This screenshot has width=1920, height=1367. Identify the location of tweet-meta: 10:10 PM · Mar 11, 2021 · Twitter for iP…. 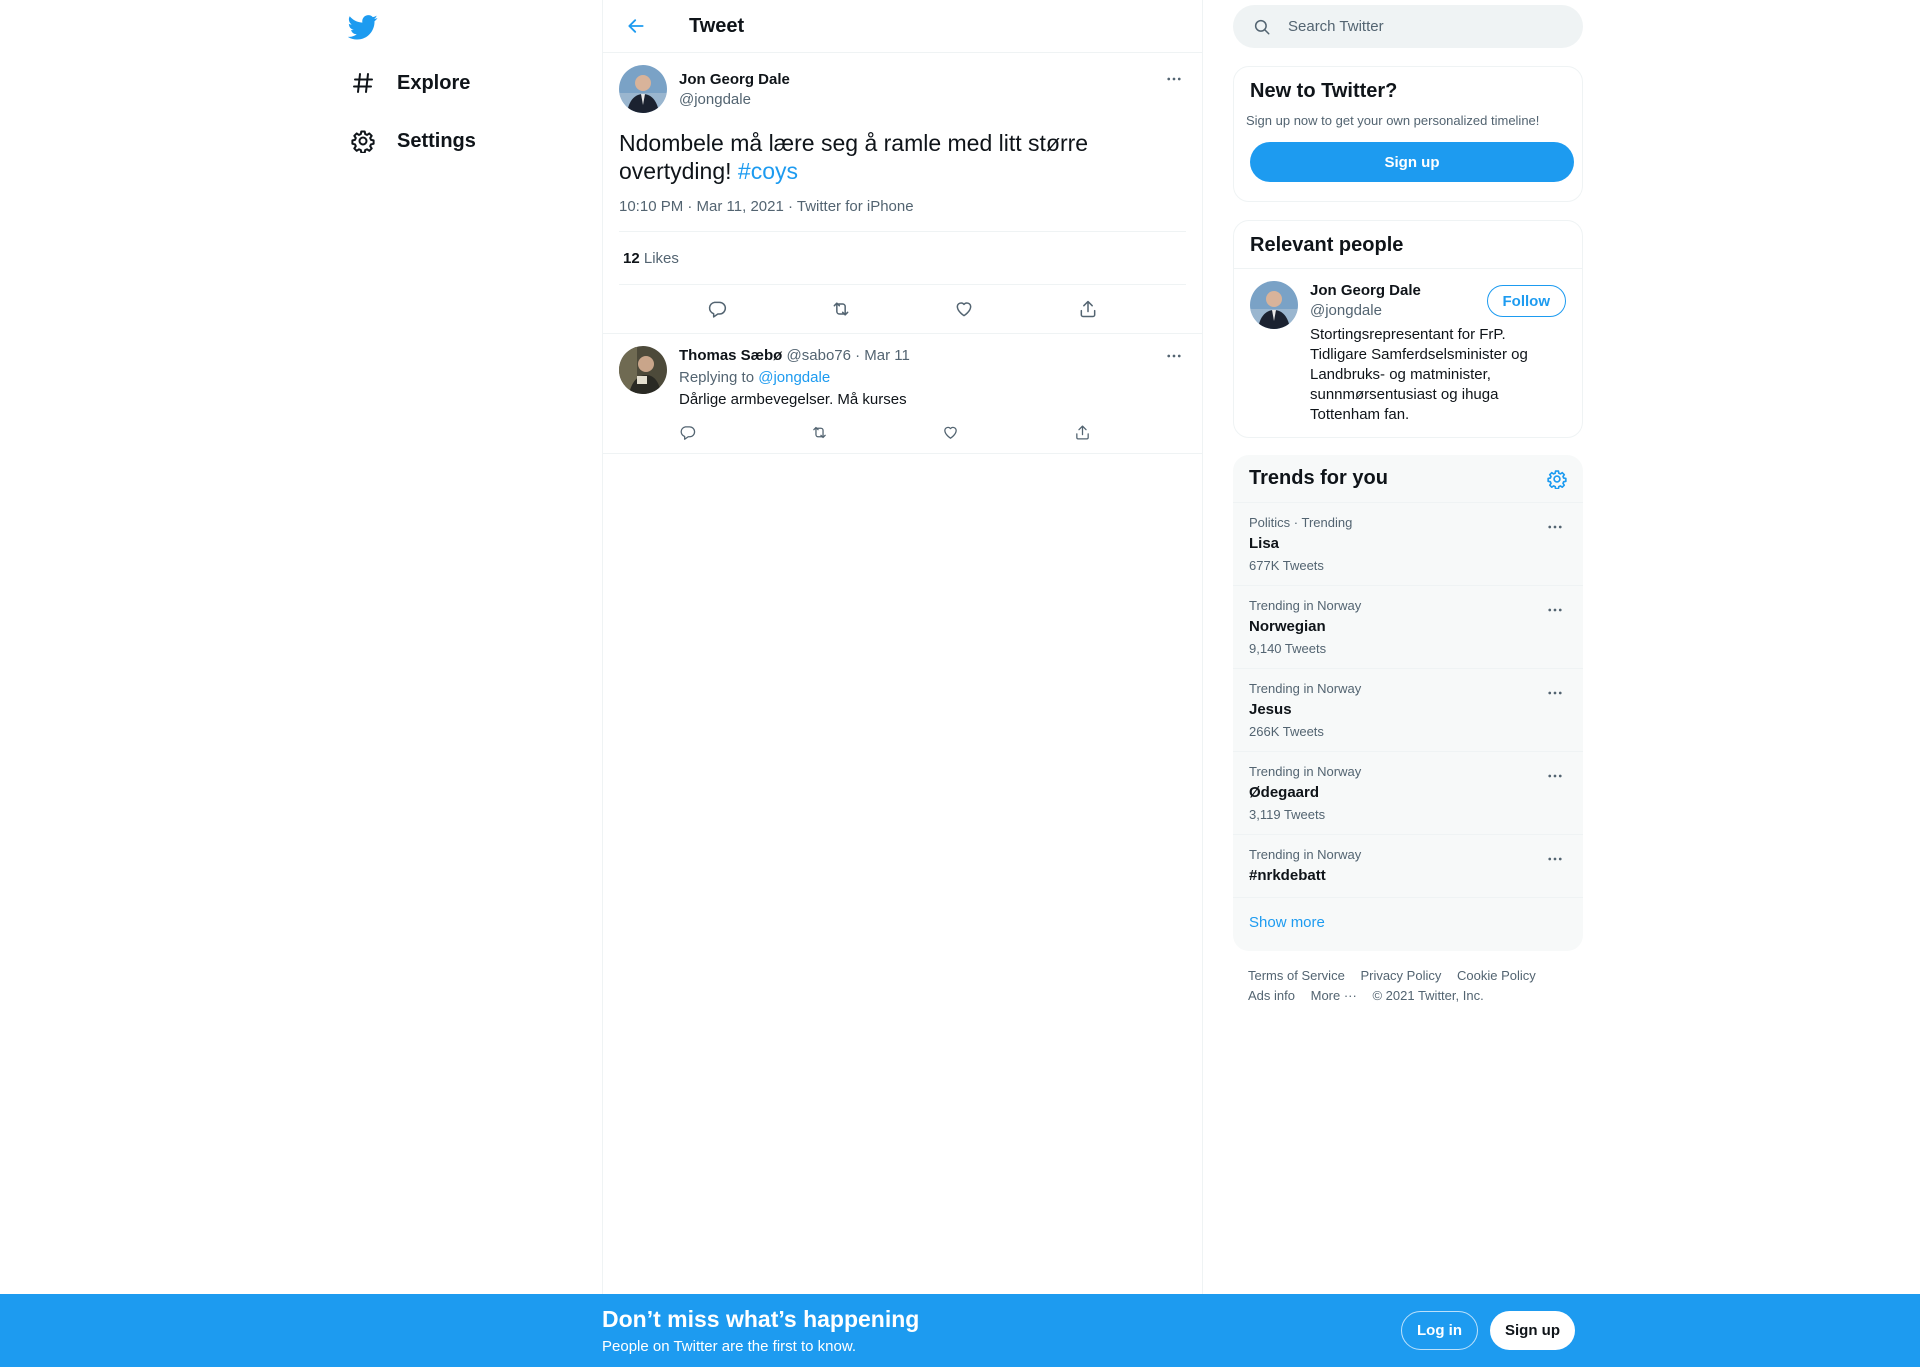
(902, 215).